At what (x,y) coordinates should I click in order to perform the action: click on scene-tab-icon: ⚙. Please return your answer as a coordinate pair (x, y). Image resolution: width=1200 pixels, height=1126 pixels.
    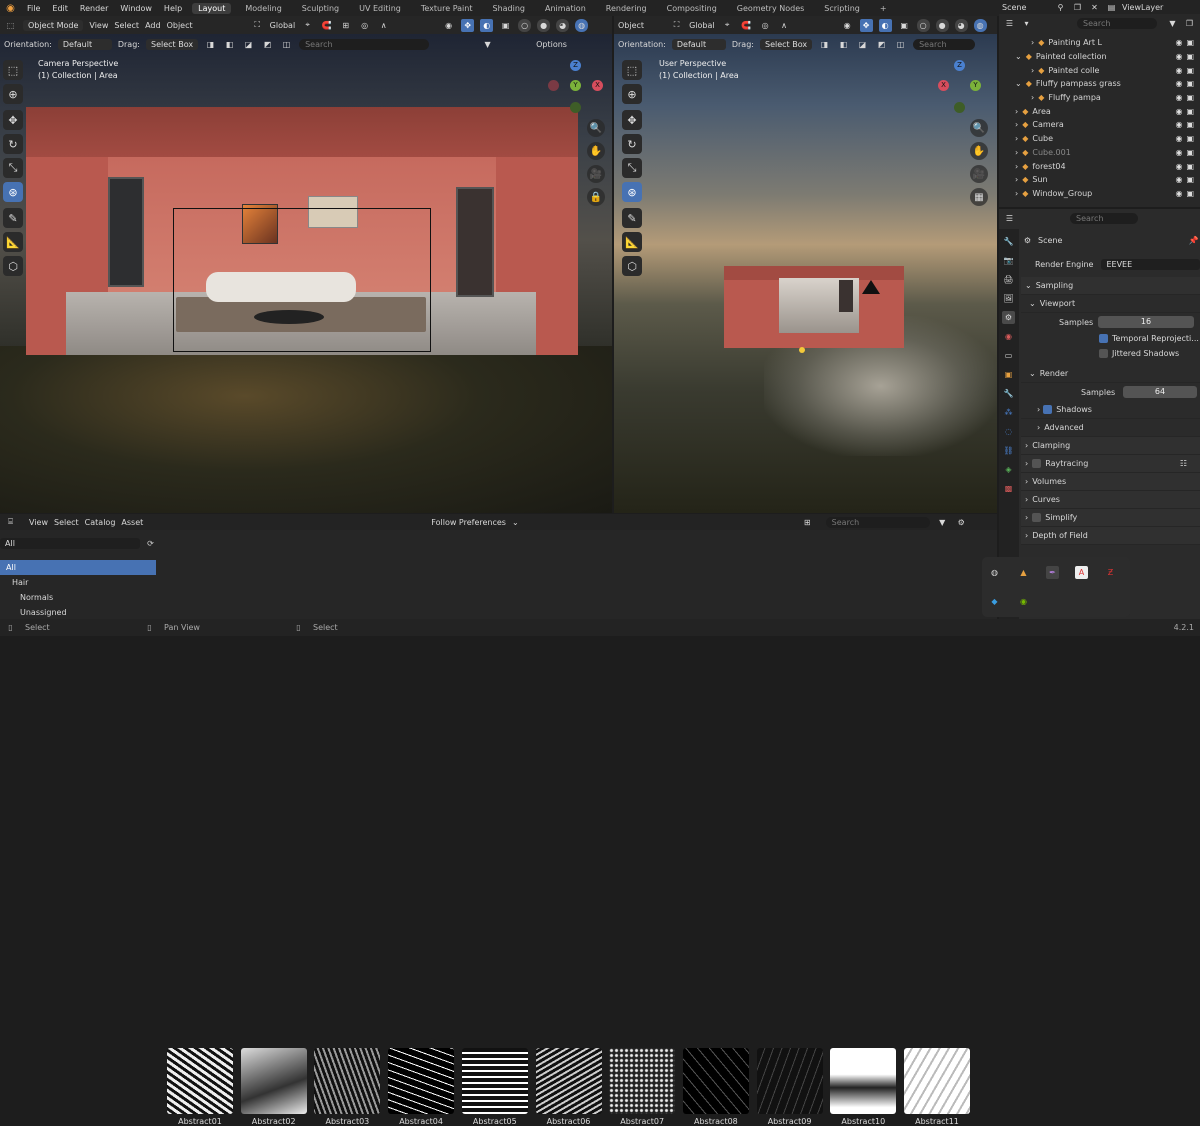
    Looking at the image, I should click on (1008, 317).